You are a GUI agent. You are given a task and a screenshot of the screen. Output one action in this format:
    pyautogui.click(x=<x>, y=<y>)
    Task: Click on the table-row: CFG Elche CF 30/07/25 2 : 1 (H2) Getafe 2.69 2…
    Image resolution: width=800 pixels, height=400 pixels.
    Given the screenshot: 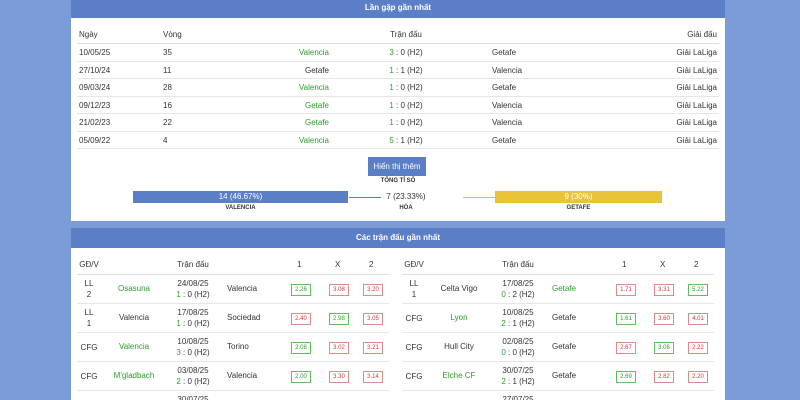 What is the action you would take?
    pyautogui.click(x=558, y=376)
    